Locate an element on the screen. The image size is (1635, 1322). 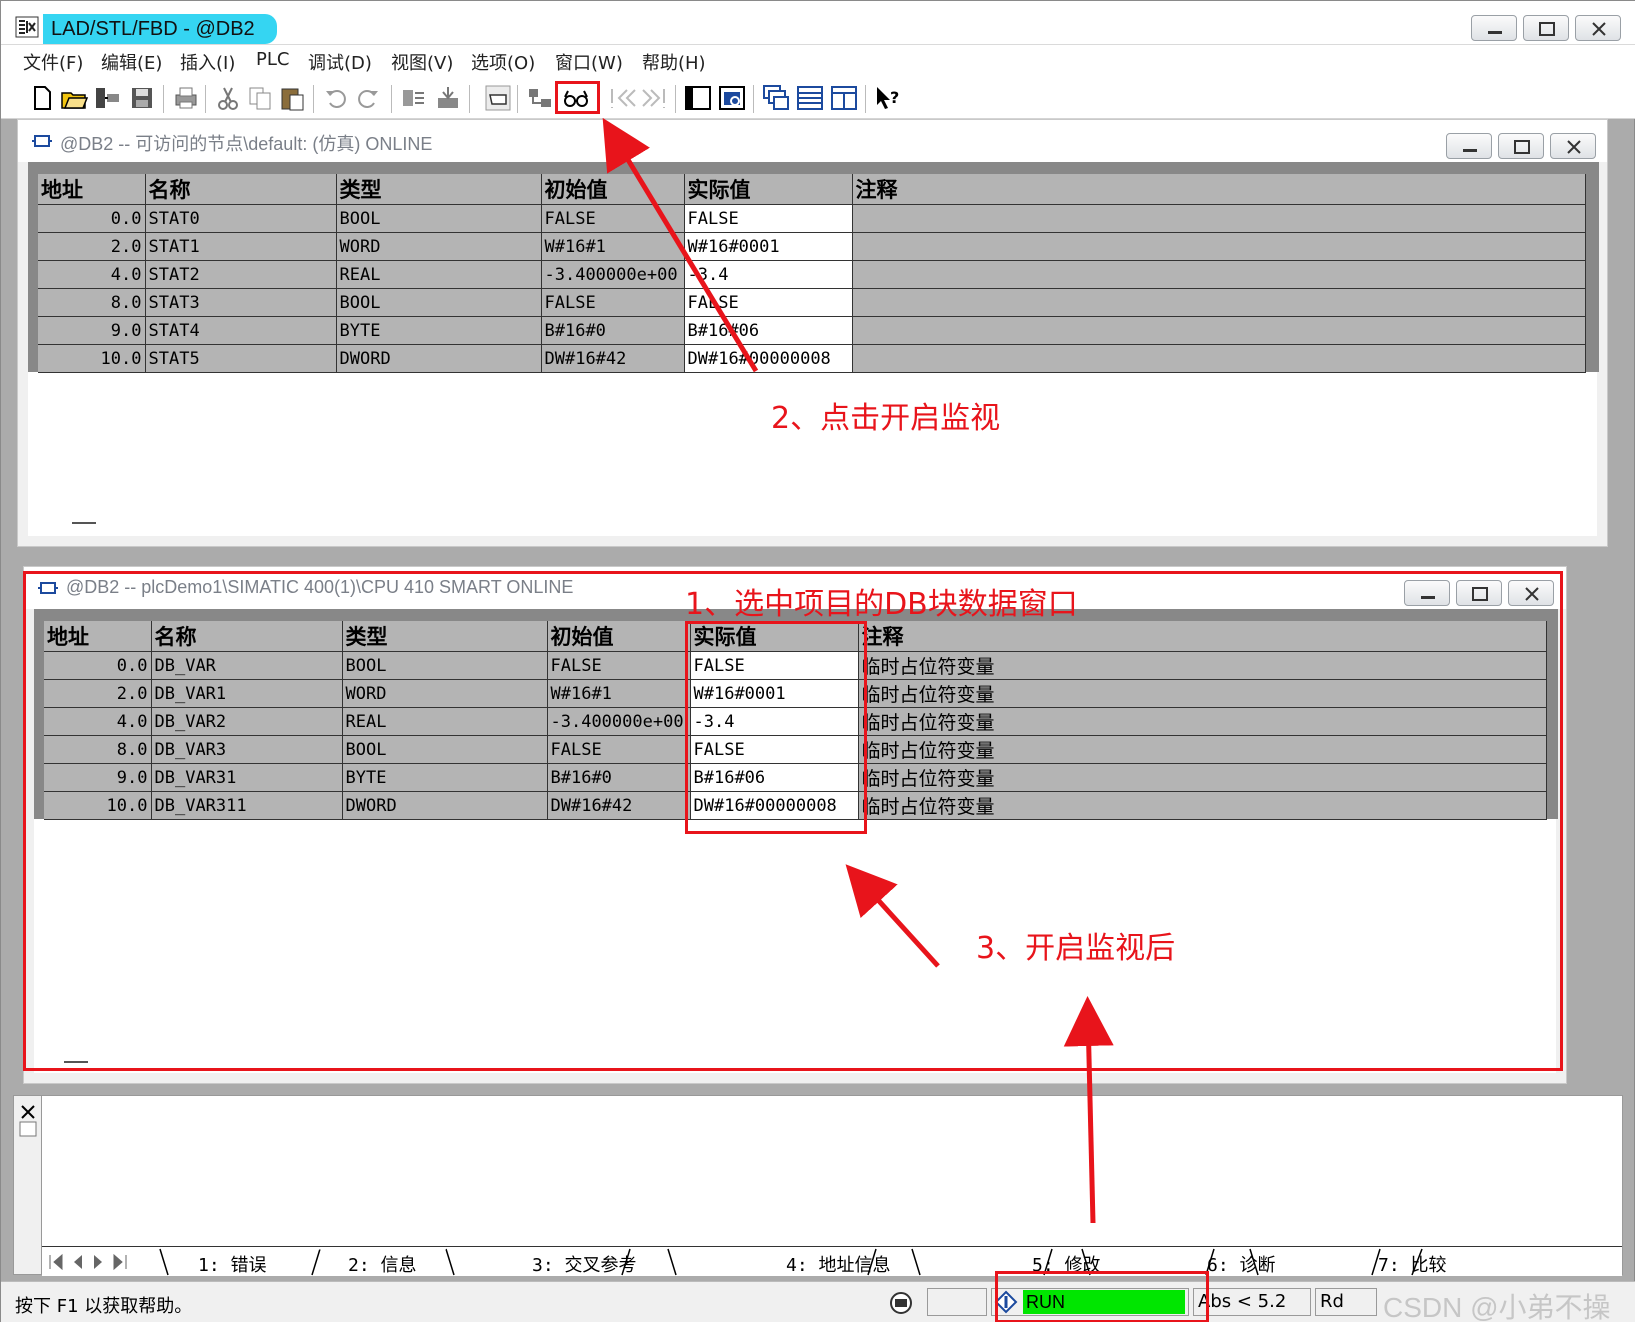
new-icon is located at coordinates (42, 98).